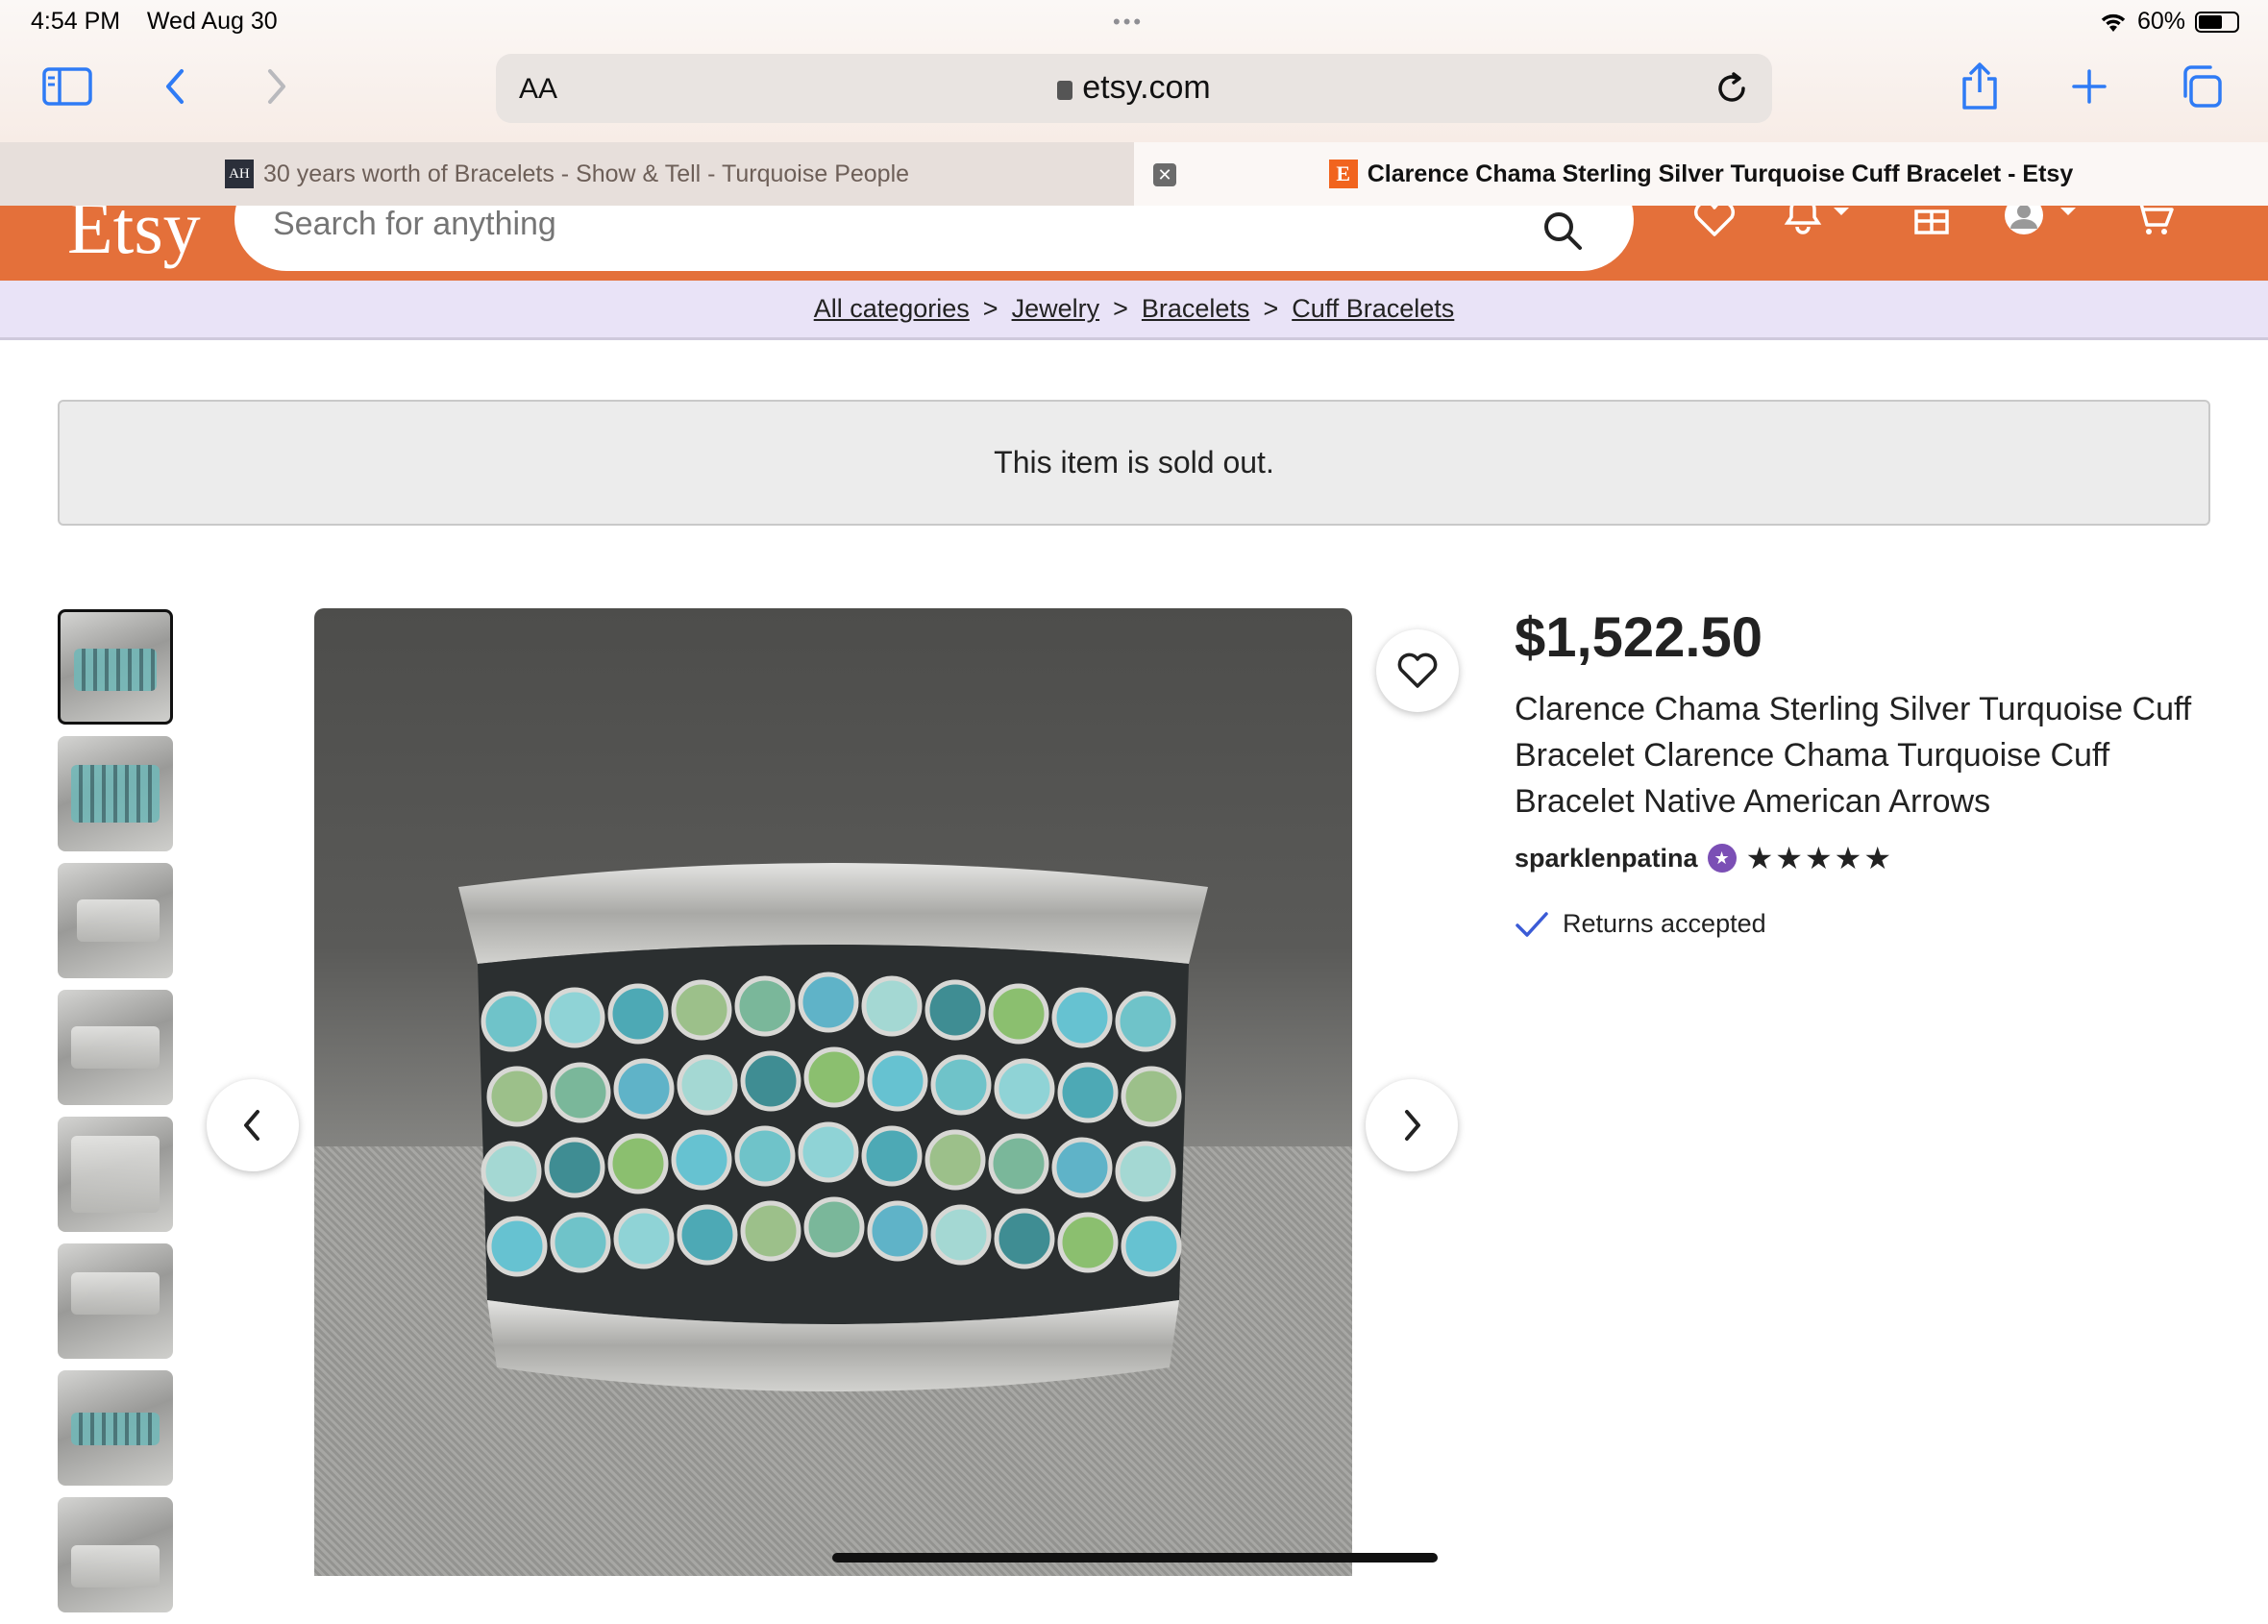 This screenshot has height=1624, width=2268. I want to click on close-tab-button: ✕, so click(1164, 174).